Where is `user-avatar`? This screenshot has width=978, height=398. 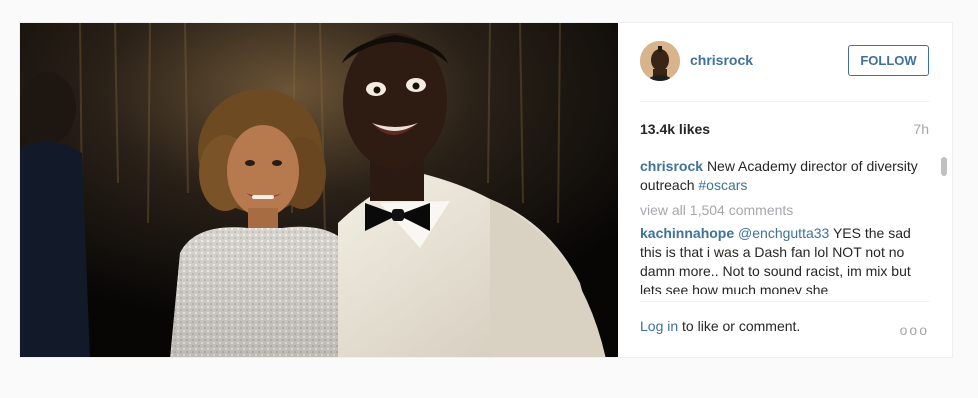 user-avatar is located at coordinates (660, 61).